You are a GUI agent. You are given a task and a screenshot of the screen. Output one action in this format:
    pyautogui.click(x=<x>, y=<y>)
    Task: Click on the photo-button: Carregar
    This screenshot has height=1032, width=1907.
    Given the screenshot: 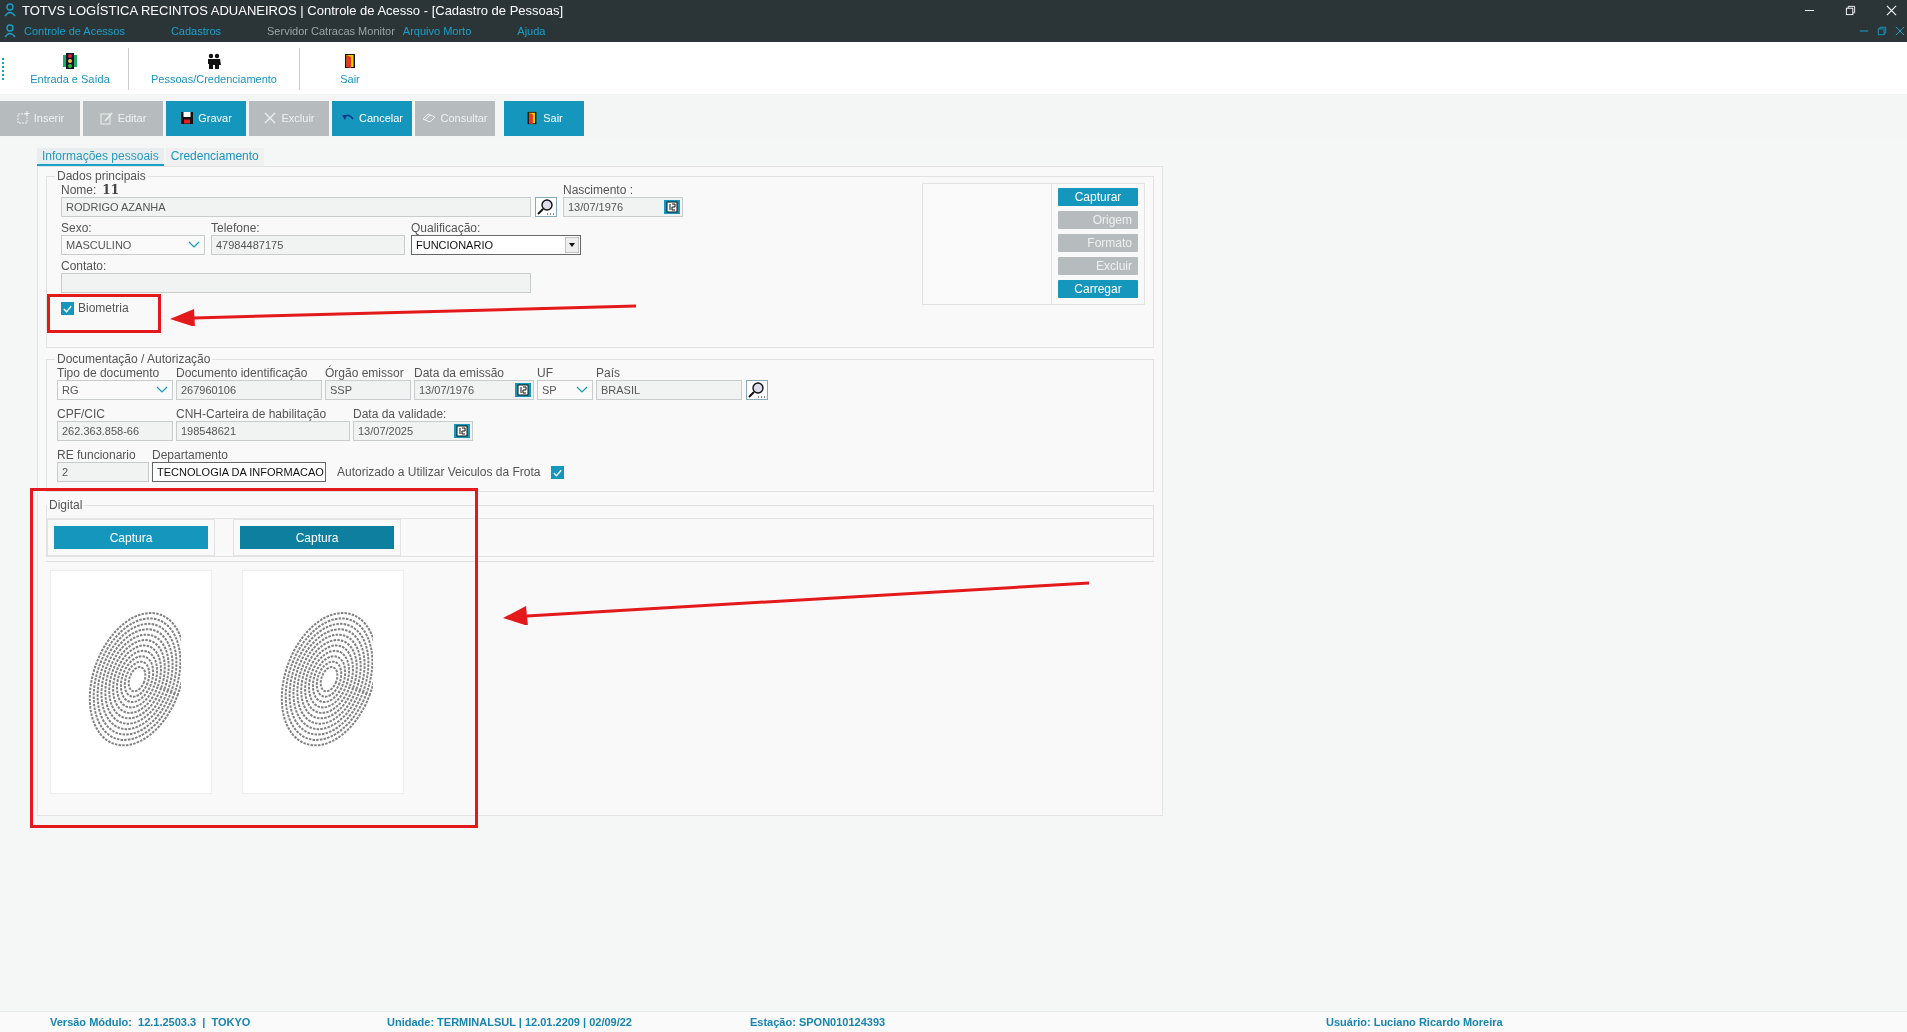 What is the action you would take?
    pyautogui.click(x=1098, y=289)
    